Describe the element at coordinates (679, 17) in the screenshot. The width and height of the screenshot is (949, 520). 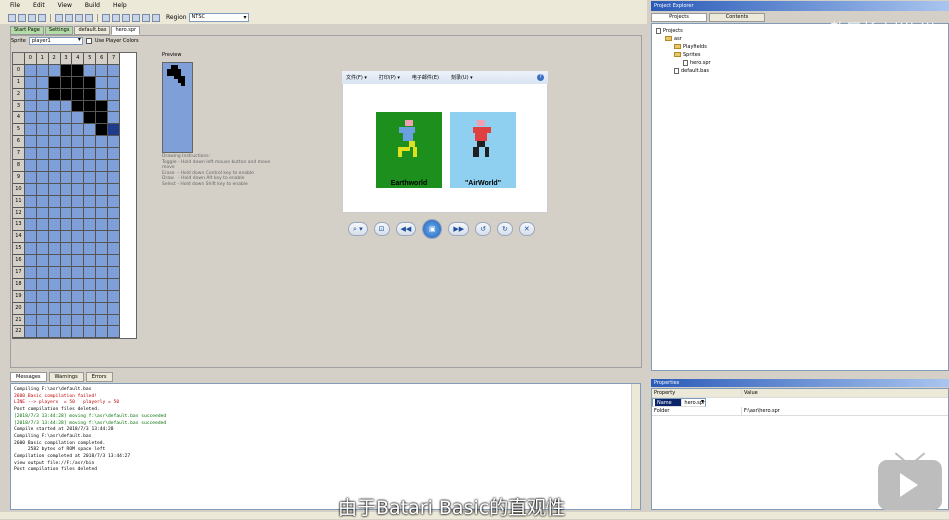
I see `pe-tab: Projects` at that location.